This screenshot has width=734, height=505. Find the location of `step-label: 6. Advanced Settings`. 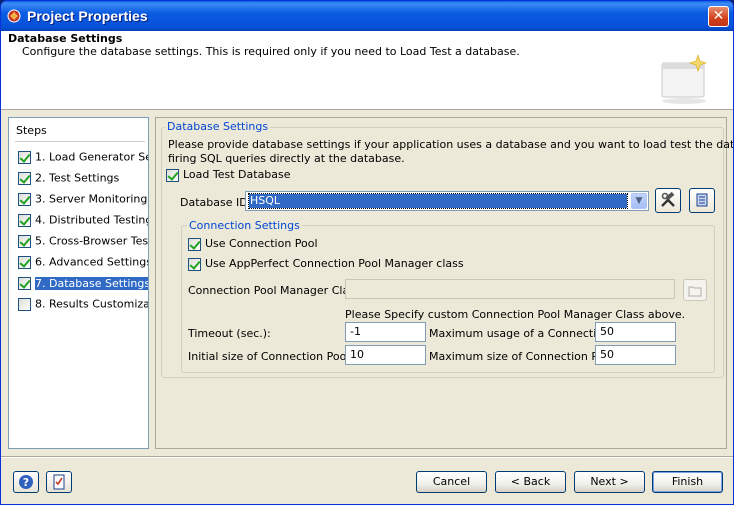

step-label: 6. Advanced Settings is located at coordinates (91, 262).